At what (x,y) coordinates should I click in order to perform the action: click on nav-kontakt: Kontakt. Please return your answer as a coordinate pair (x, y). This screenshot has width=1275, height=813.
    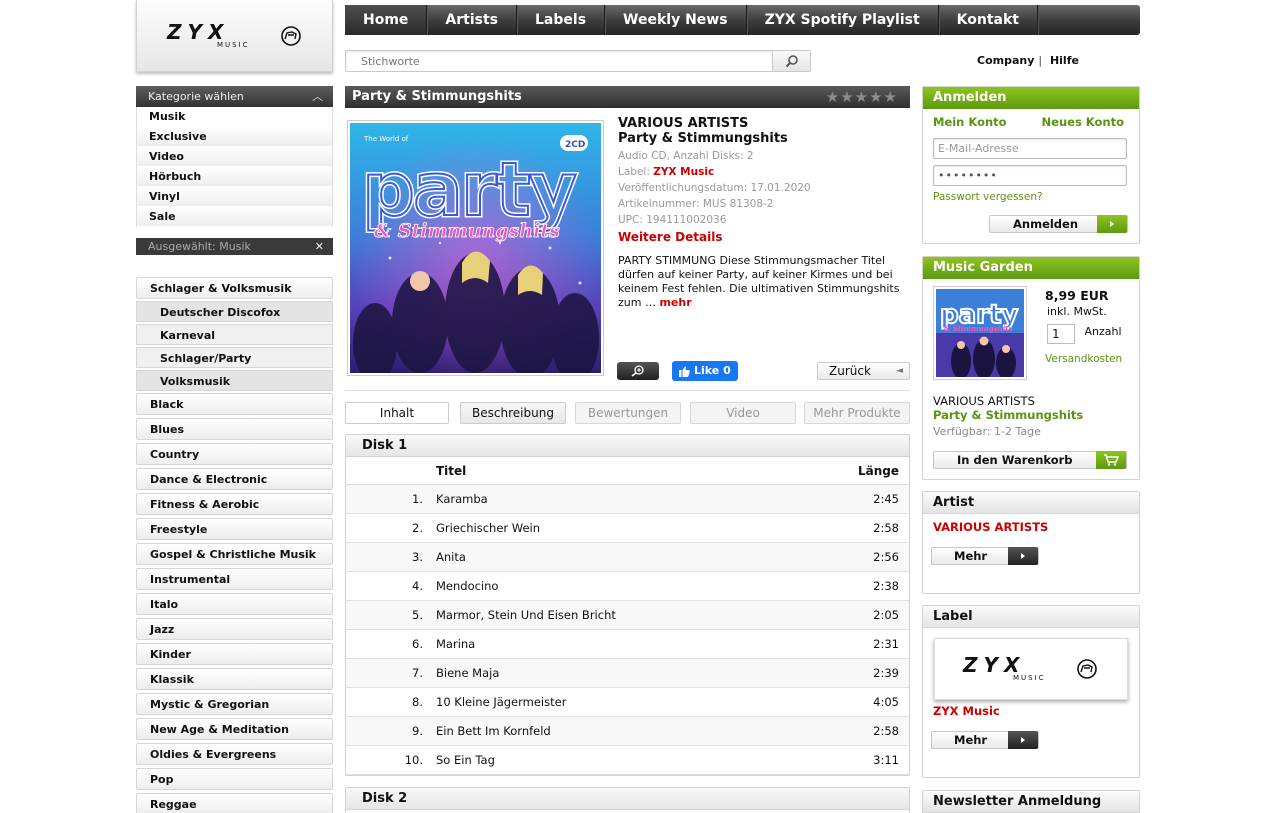
    Looking at the image, I should click on (989, 20).